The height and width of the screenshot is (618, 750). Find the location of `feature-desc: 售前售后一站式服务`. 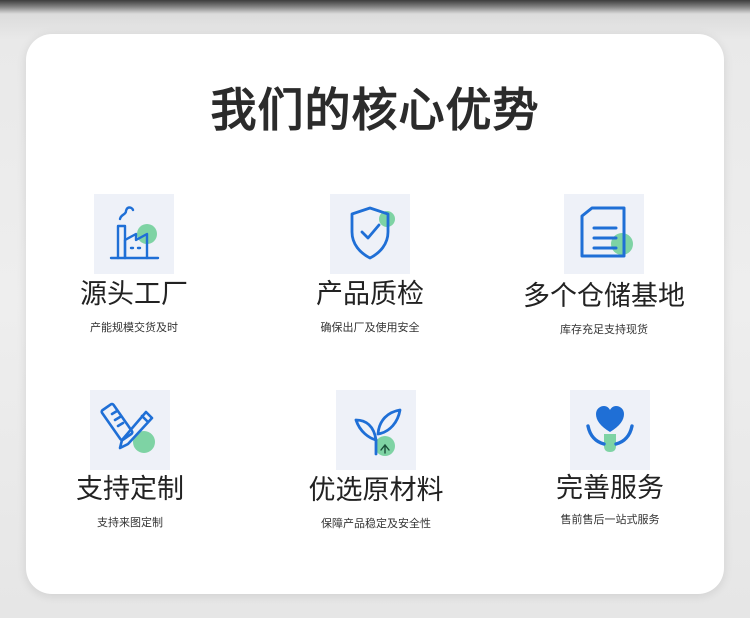

feature-desc: 售前售后一站式服务 is located at coordinates (610, 519).